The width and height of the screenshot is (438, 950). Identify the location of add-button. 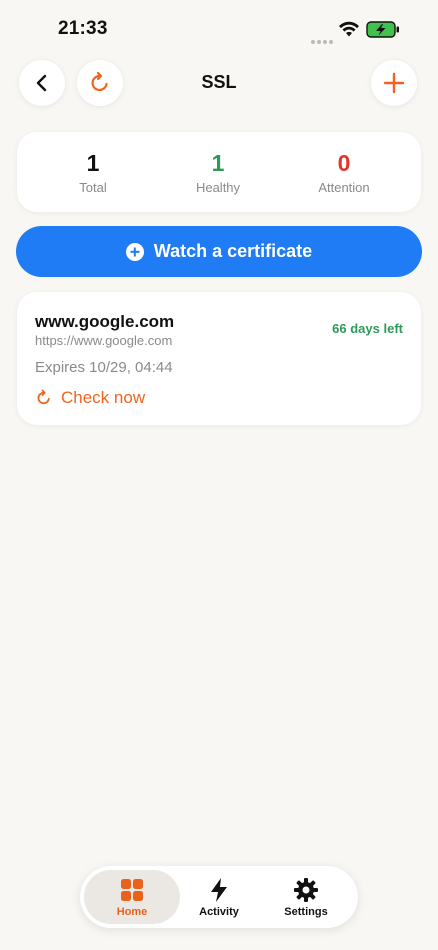
(394, 83).